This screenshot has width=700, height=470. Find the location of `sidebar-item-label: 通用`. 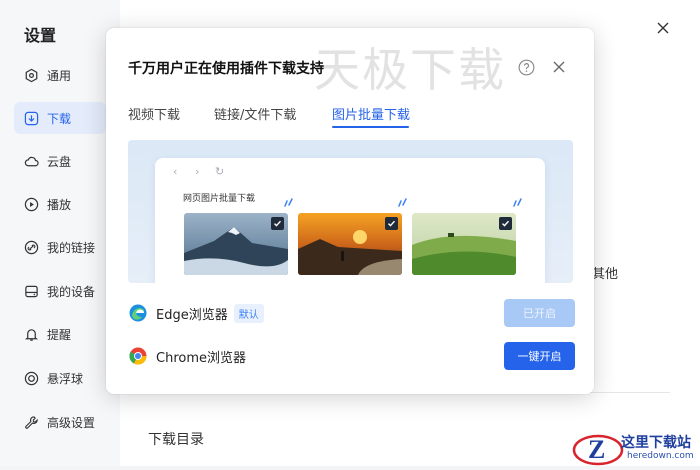

sidebar-item-label: 通用 is located at coordinates (59, 75).